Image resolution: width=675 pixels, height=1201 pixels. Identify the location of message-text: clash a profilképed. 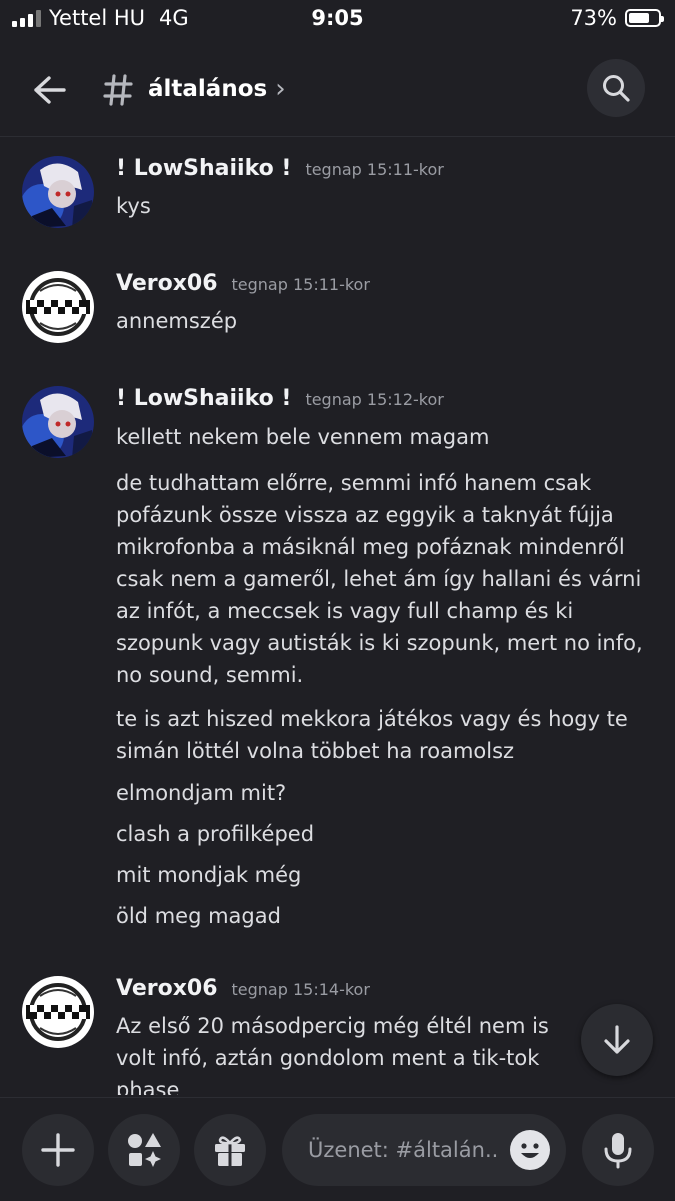
(381, 834).